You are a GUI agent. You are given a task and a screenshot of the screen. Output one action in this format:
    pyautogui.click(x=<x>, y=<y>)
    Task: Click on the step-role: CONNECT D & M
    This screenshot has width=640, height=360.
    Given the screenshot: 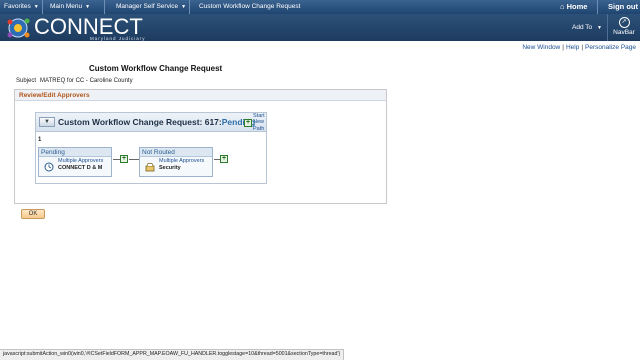 What is the action you would take?
    pyautogui.click(x=80, y=168)
    